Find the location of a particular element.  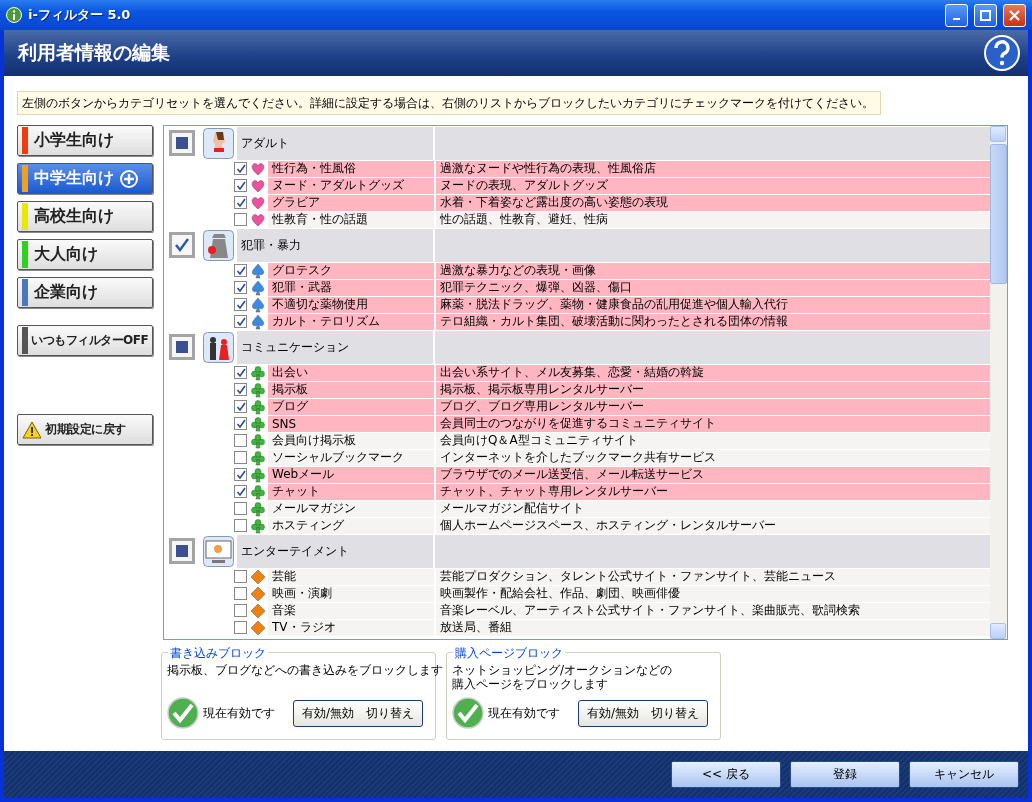

category-name: 犯罪・武器 is located at coordinates (351, 287).